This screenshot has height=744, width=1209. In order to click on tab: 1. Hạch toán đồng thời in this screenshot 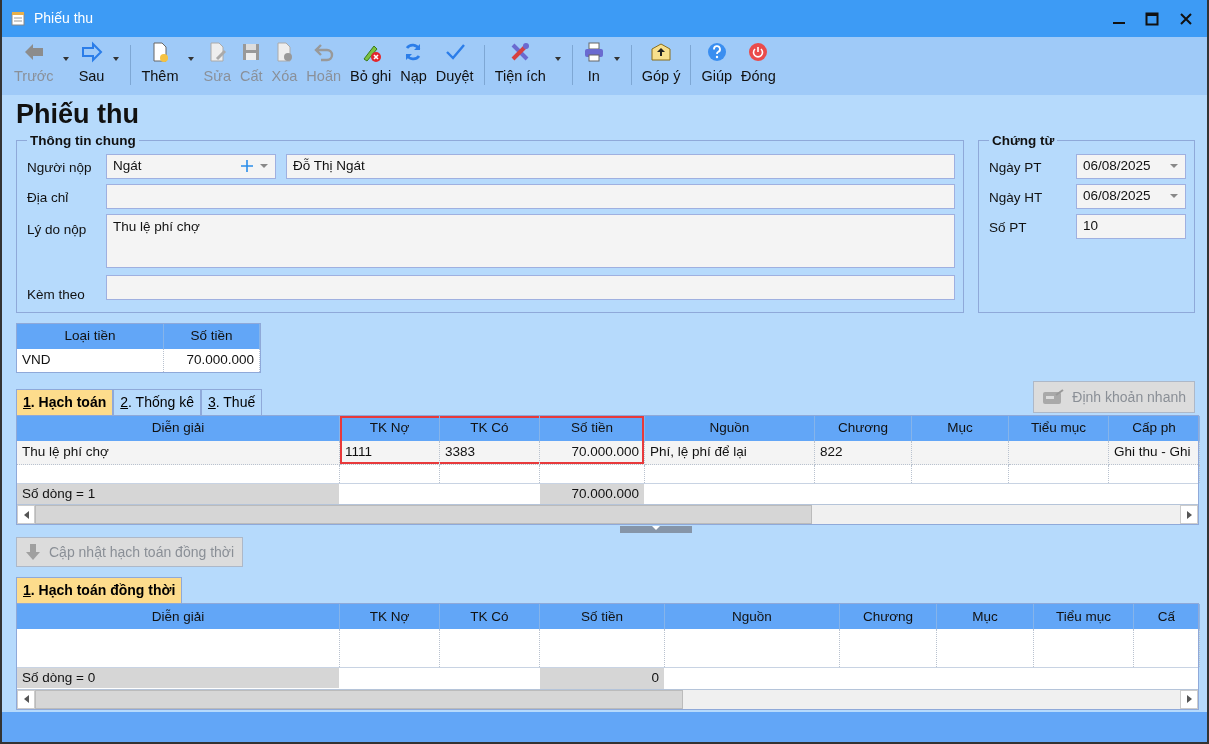, I will do `click(99, 590)`.